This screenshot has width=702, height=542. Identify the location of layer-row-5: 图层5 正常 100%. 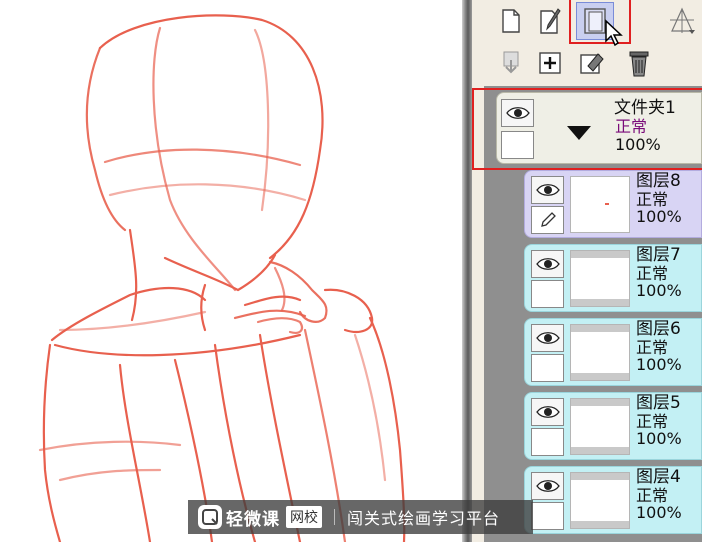
(613, 426).